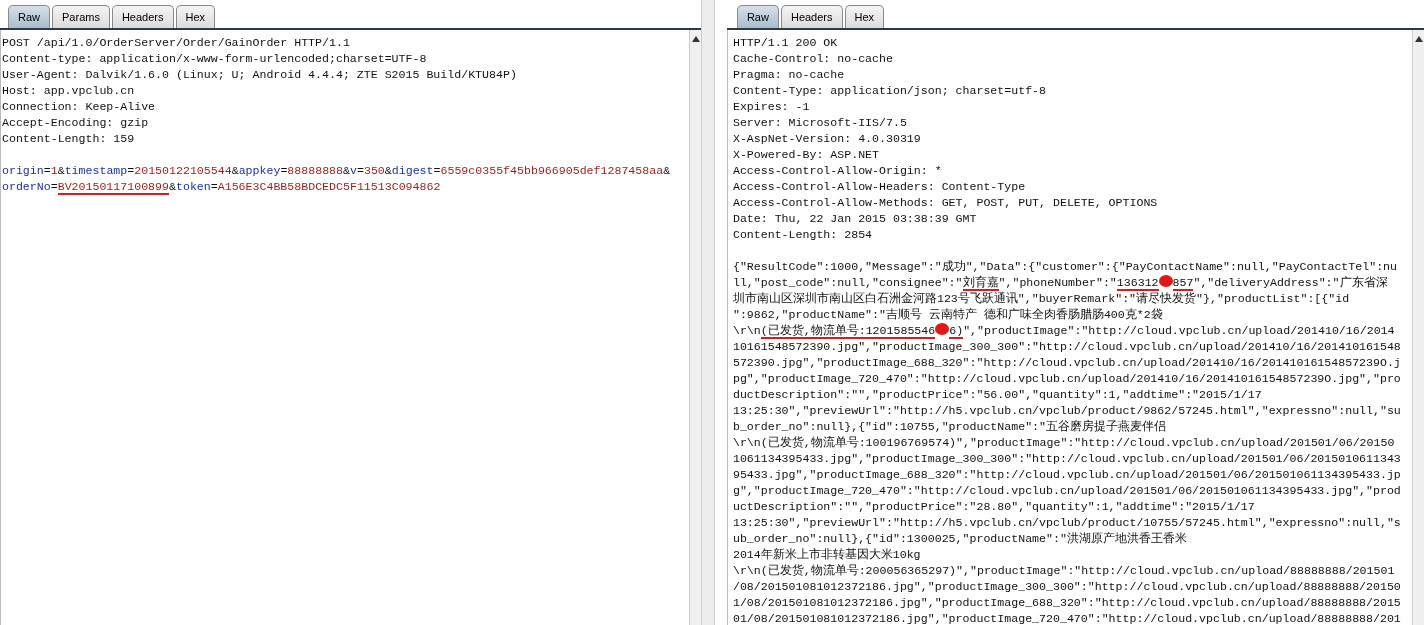 The height and width of the screenshot is (625, 1424). I want to click on code-line: 01/08/201501081012372186.jpg","productImage_720_470":"http://cloud.vpclub.cn/upload/88888888/201, so click(1066, 618).